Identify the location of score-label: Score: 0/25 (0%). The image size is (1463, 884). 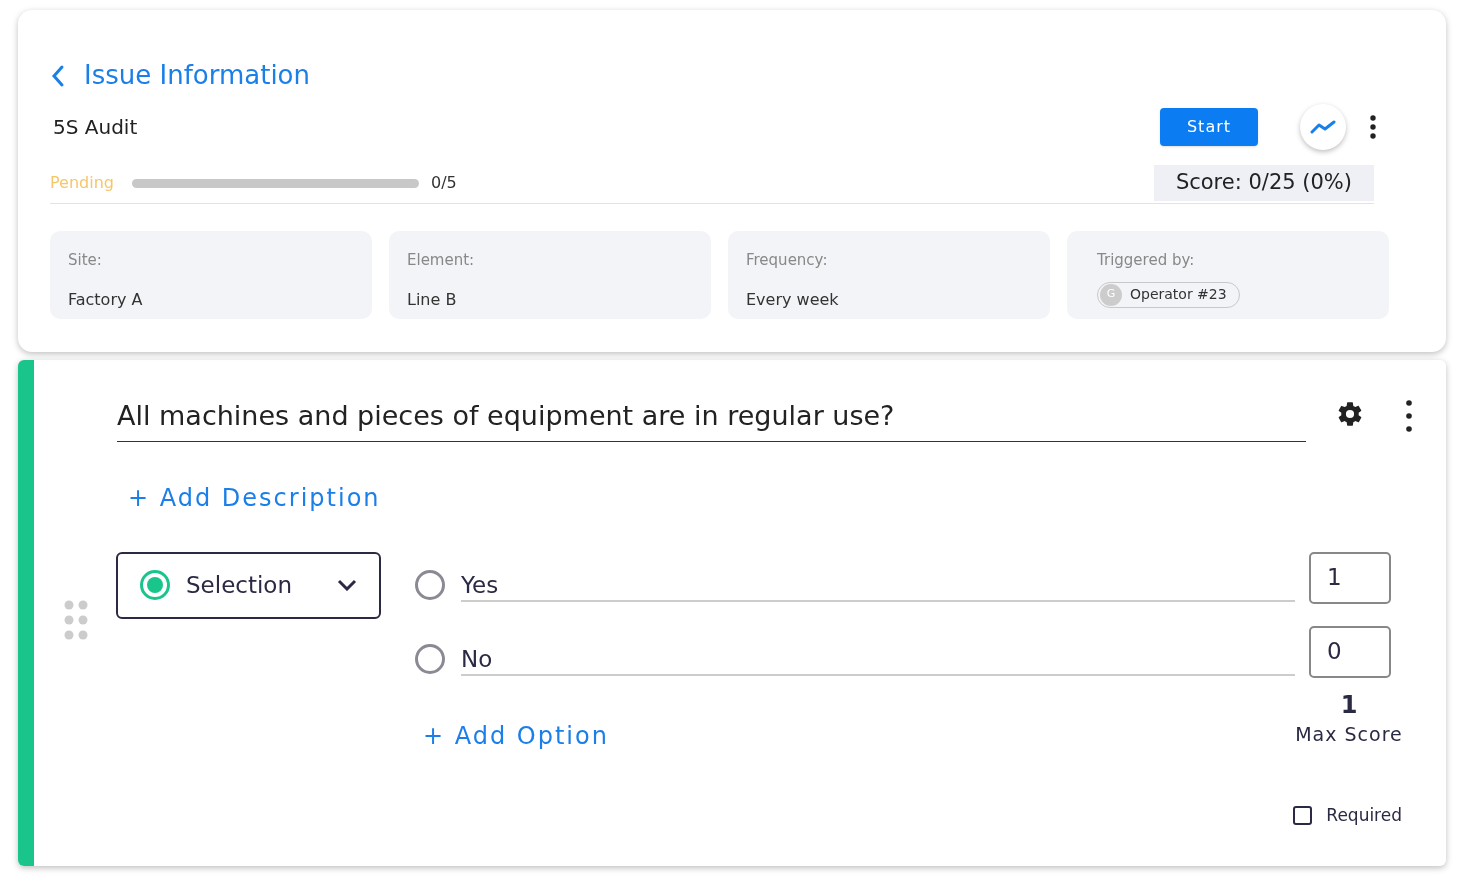
(1263, 183).